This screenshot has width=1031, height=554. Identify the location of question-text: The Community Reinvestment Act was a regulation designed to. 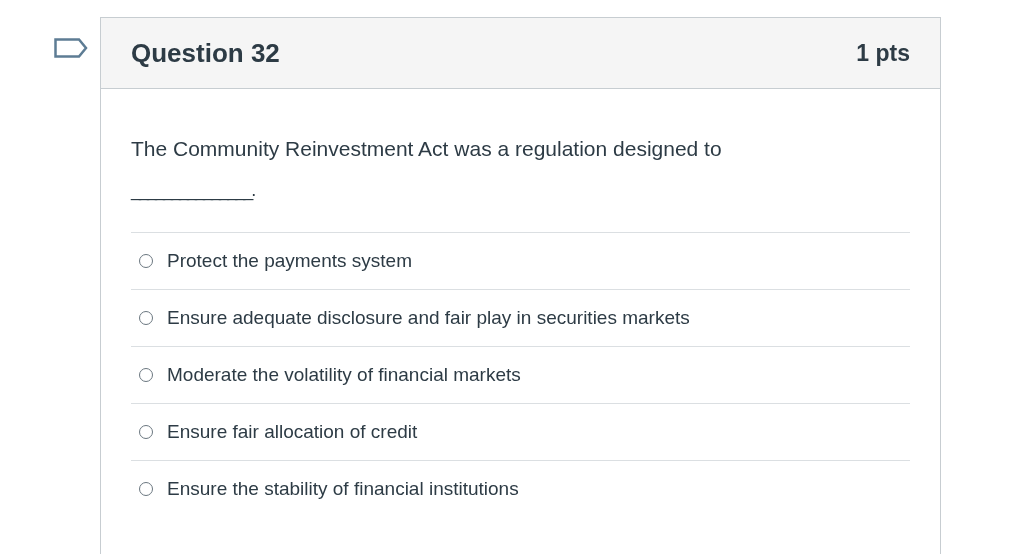
(427, 149).